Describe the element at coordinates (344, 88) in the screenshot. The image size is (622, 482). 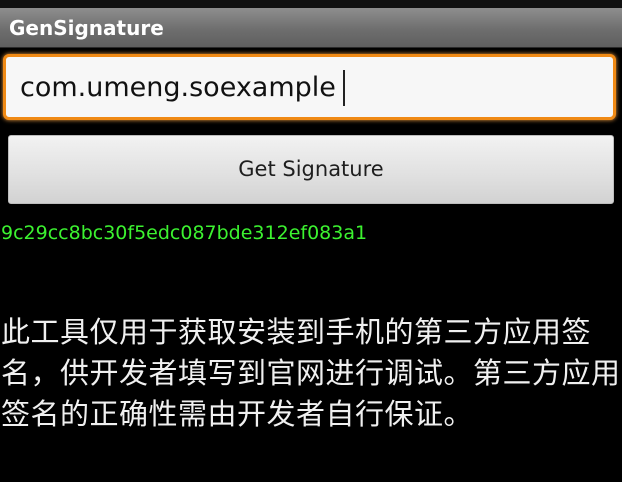
I see `text-cursor` at that location.